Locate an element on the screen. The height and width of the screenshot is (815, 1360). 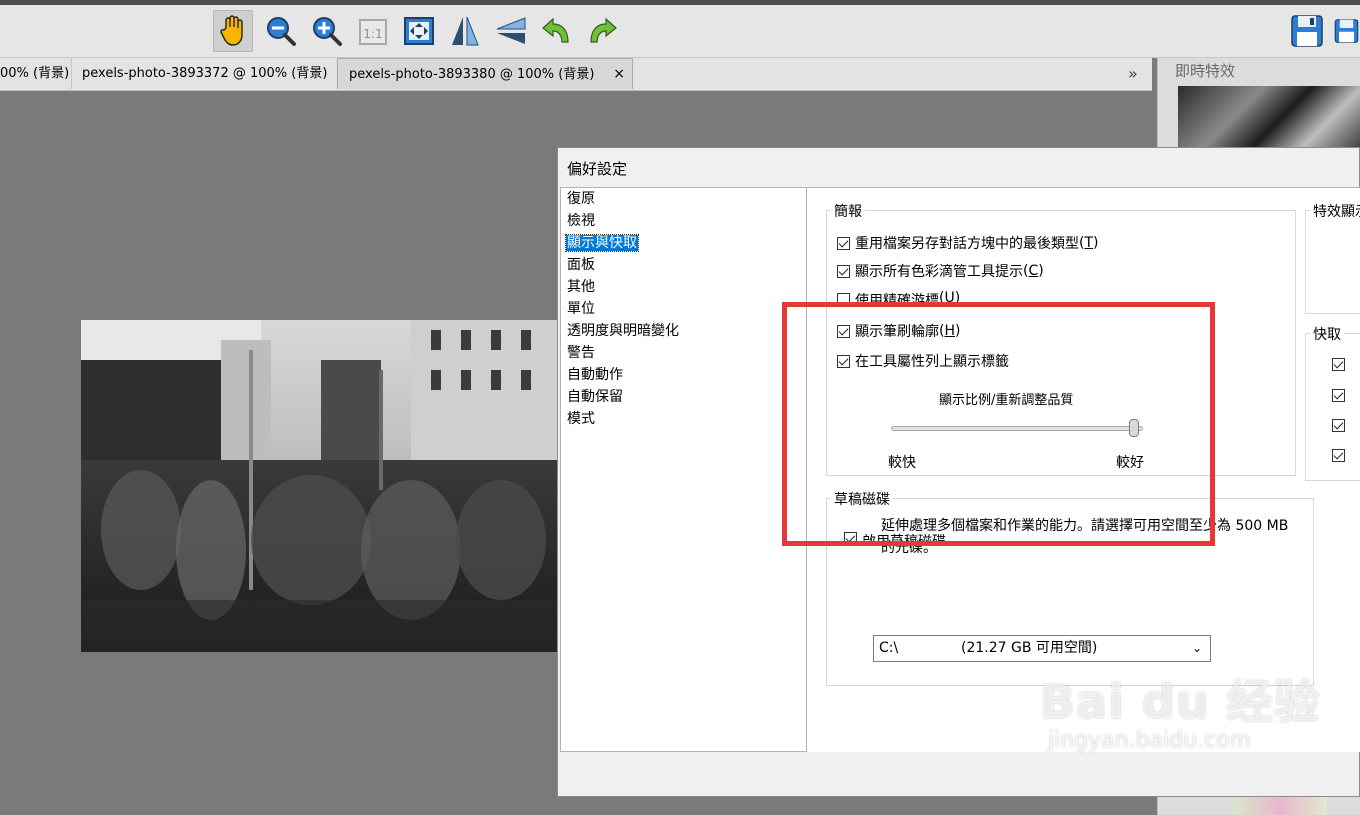
flip-horizontal-icon is located at coordinates (465, 31).